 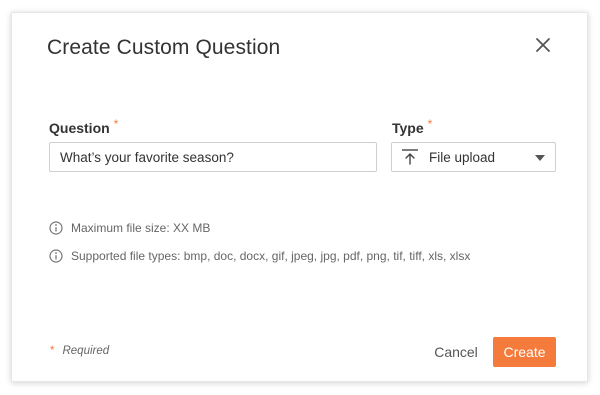 I want to click on dialog-title: Create Custom Question, so click(x=164, y=47).